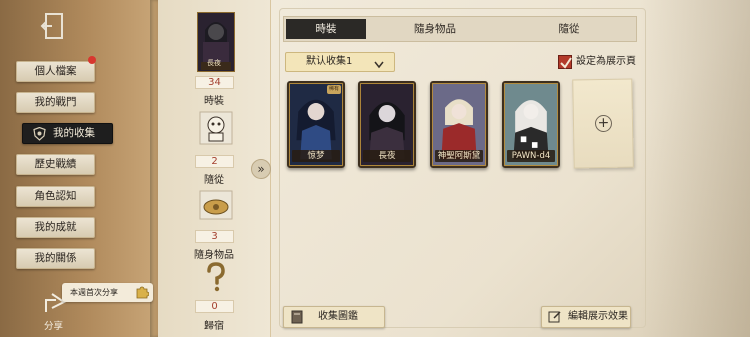 Image resolution: width=750 pixels, height=337 pixels. Describe the element at coordinates (216, 277) in the screenshot. I see `question-icon` at that location.